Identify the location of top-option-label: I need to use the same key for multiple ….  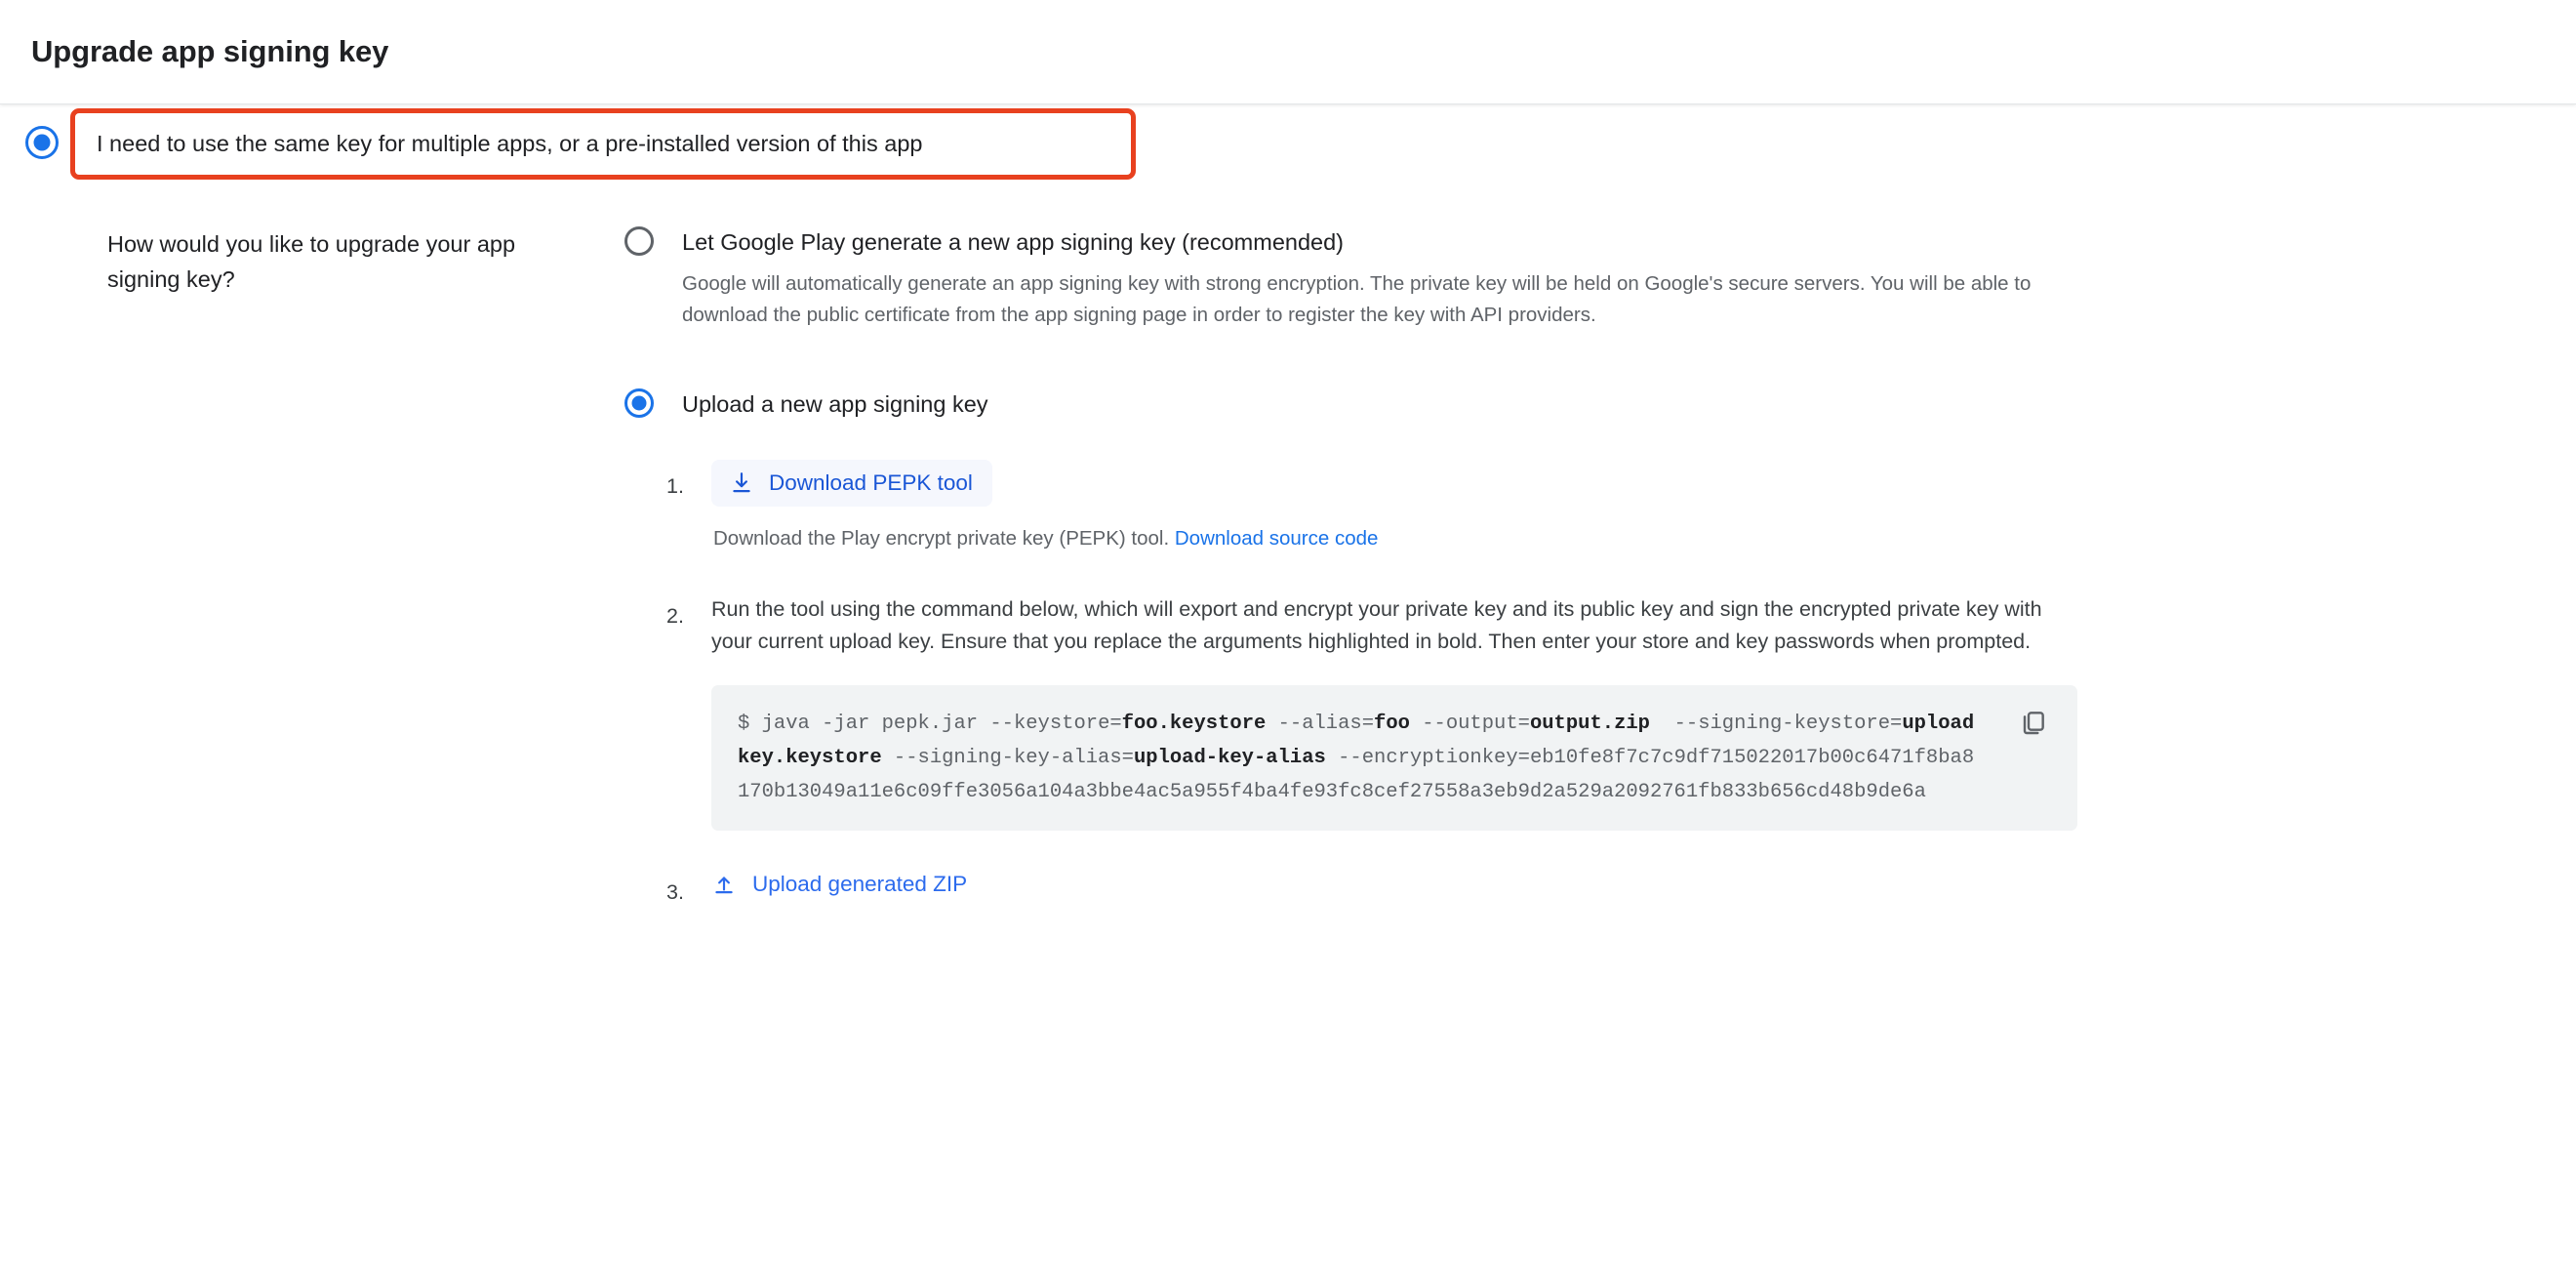
(510, 143).